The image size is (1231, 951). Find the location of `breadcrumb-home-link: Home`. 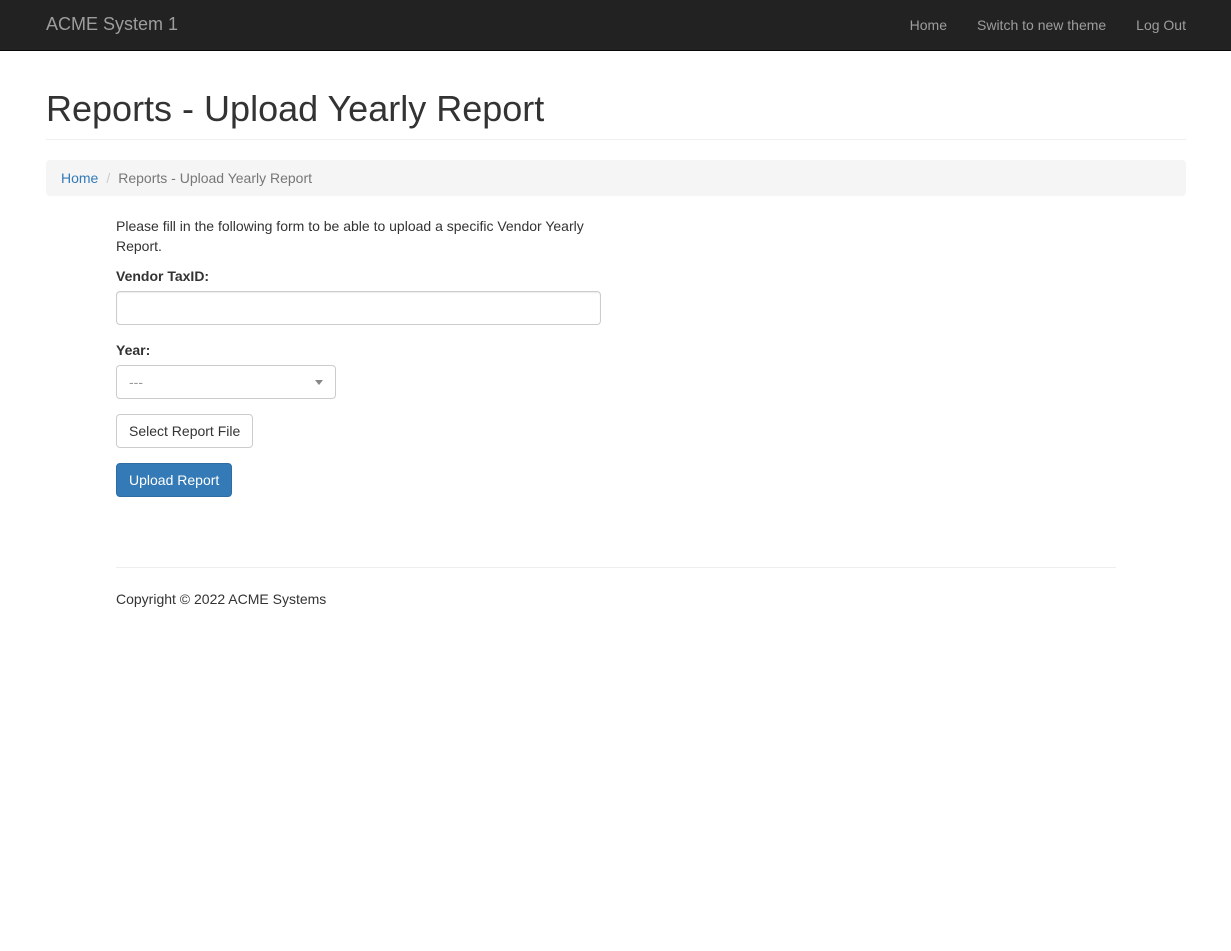

breadcrumb-home-link: Home is located at coordinates (79, 178).